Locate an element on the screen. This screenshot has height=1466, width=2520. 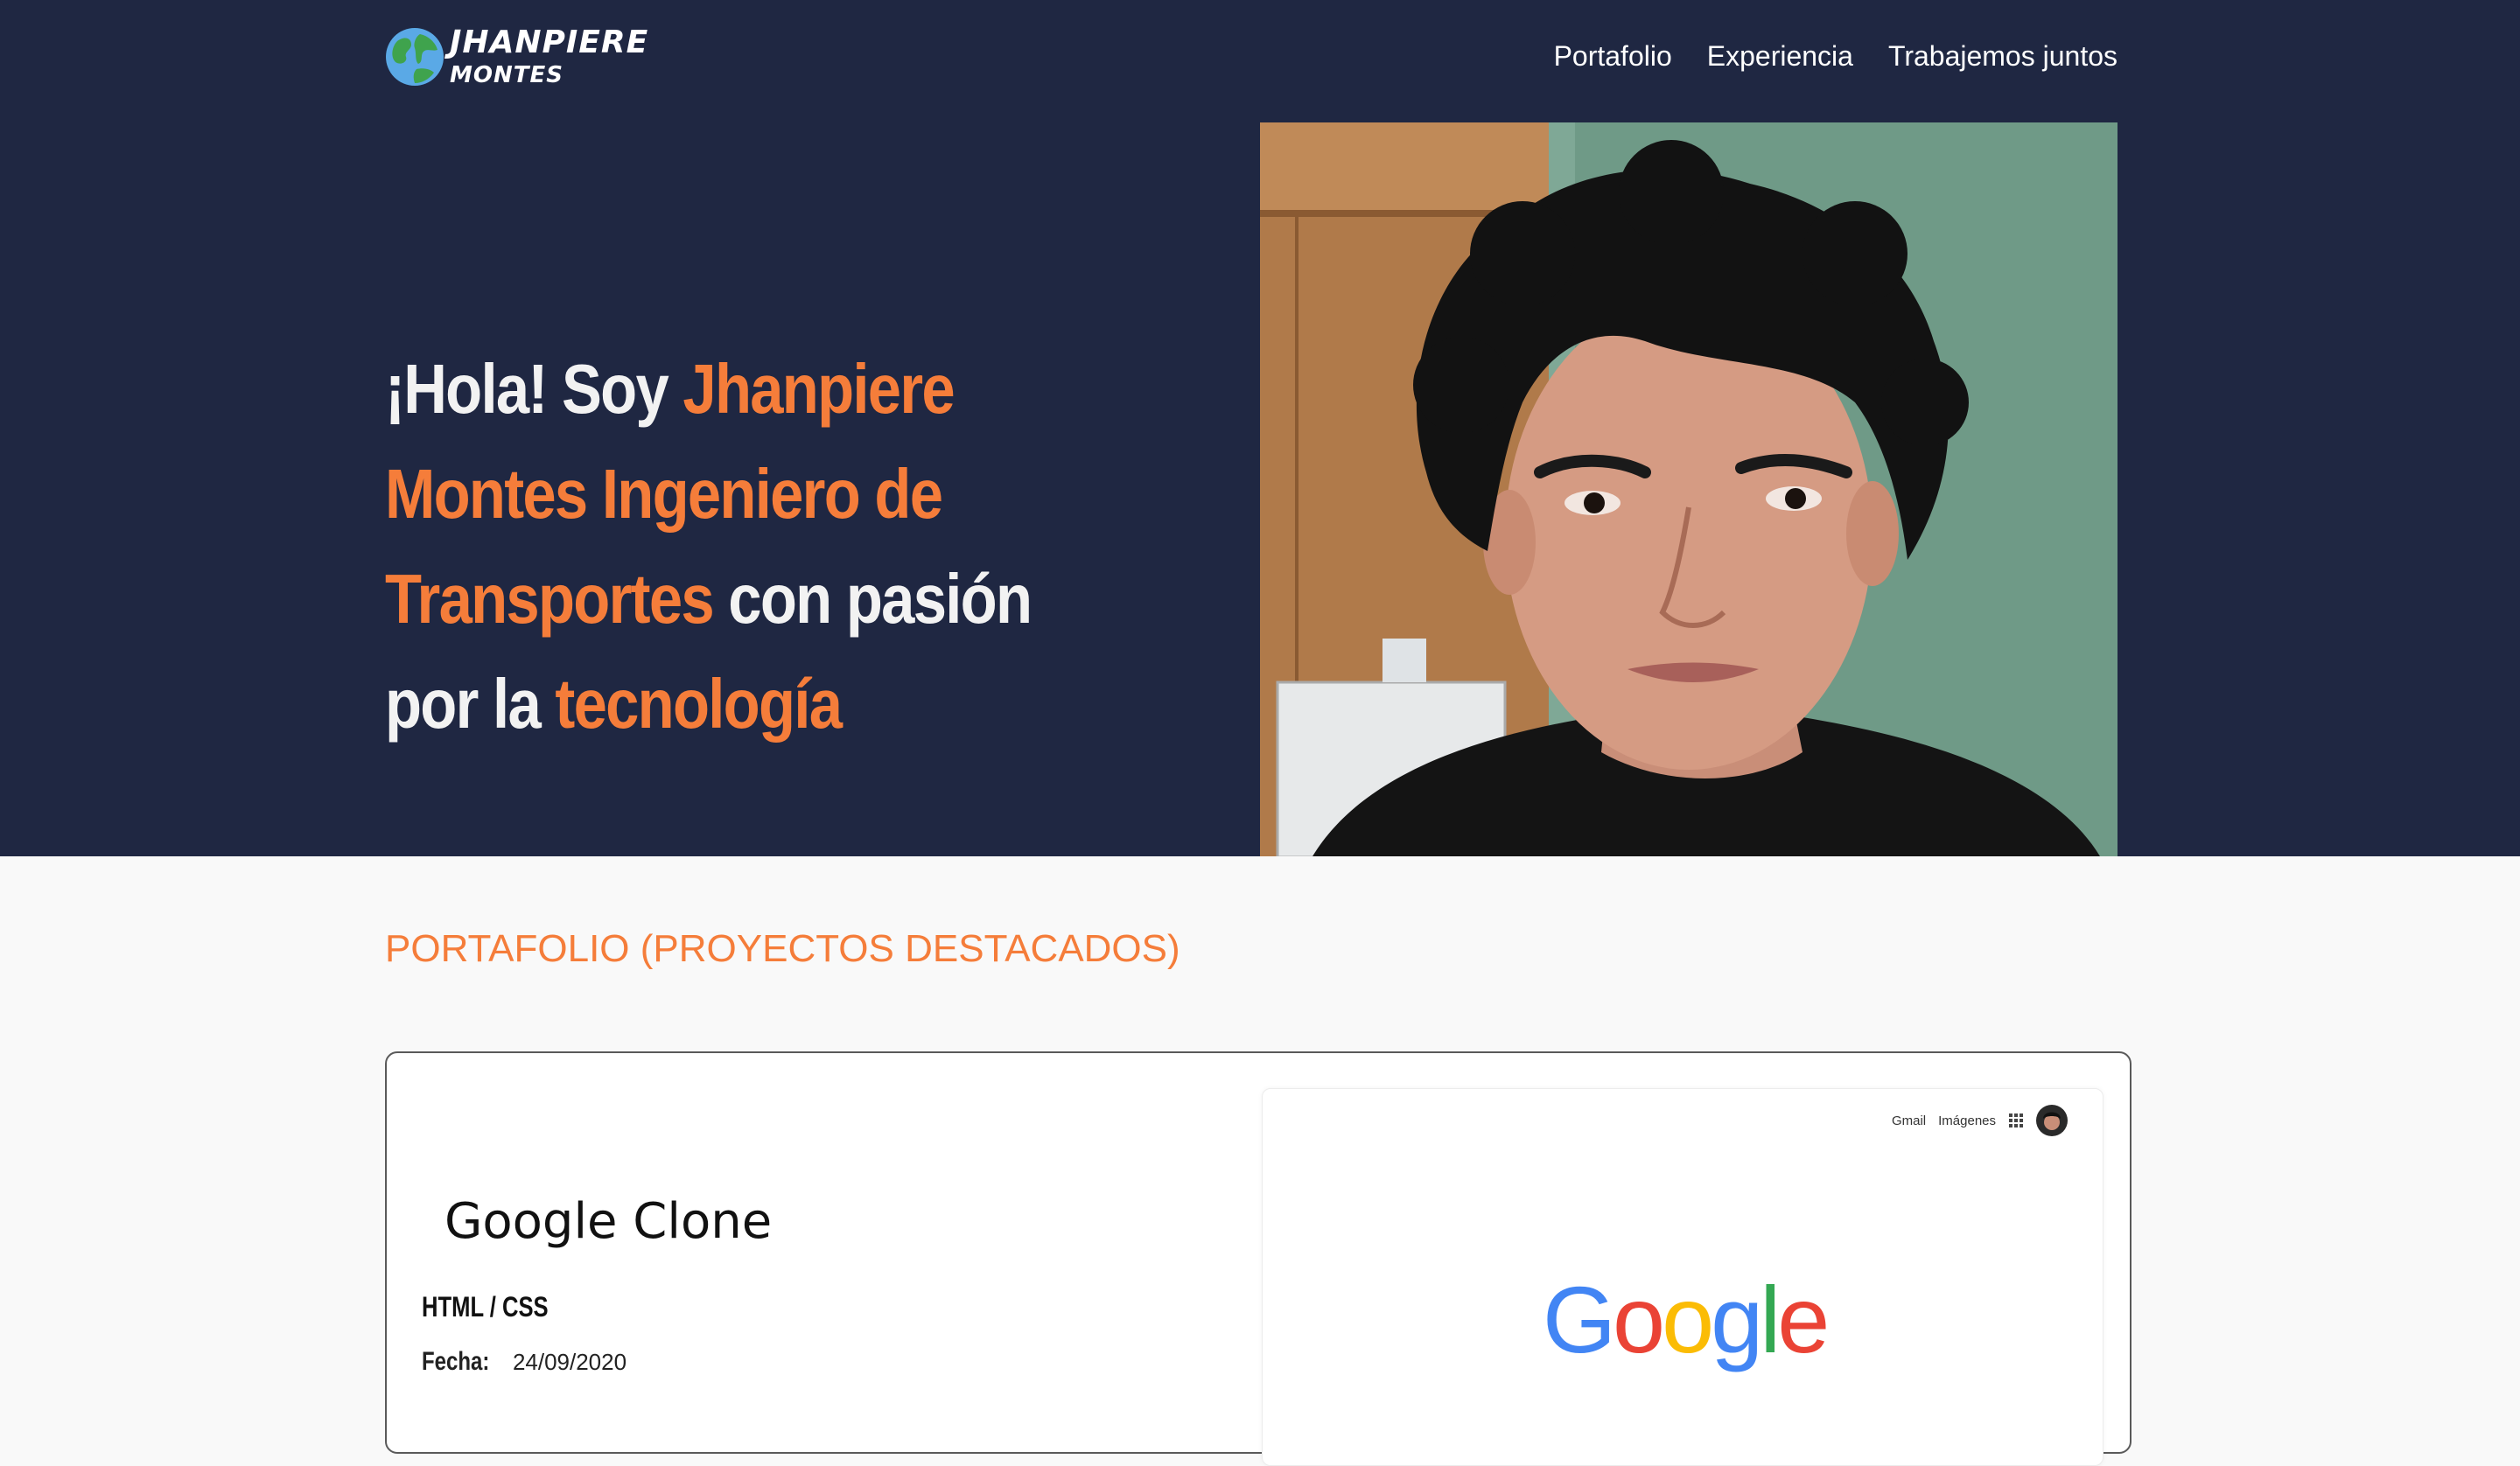
google-letter-o1: o is located at coordinates (1639, 1320).